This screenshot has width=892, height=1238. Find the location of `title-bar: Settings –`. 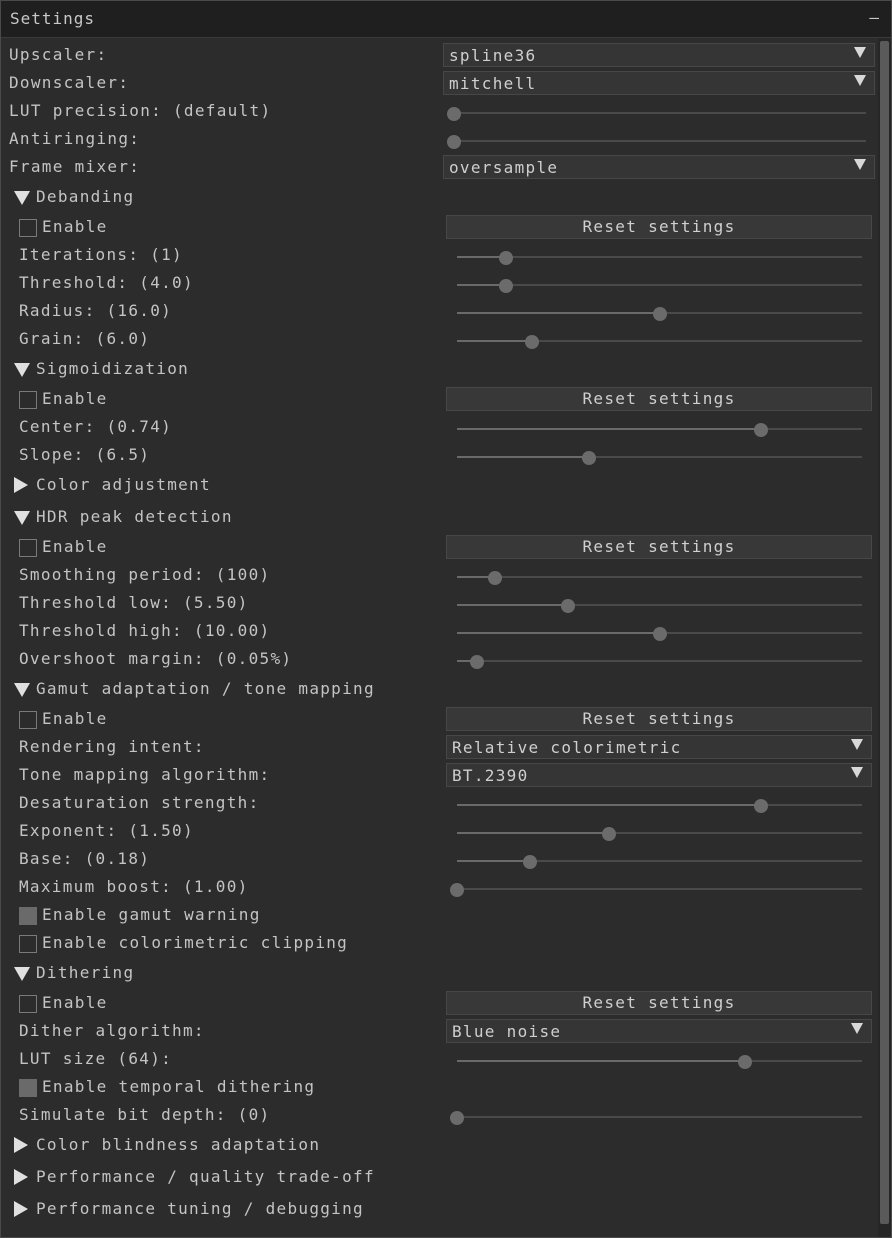

title-bar: Settings – is located at coordinates (446, 19).